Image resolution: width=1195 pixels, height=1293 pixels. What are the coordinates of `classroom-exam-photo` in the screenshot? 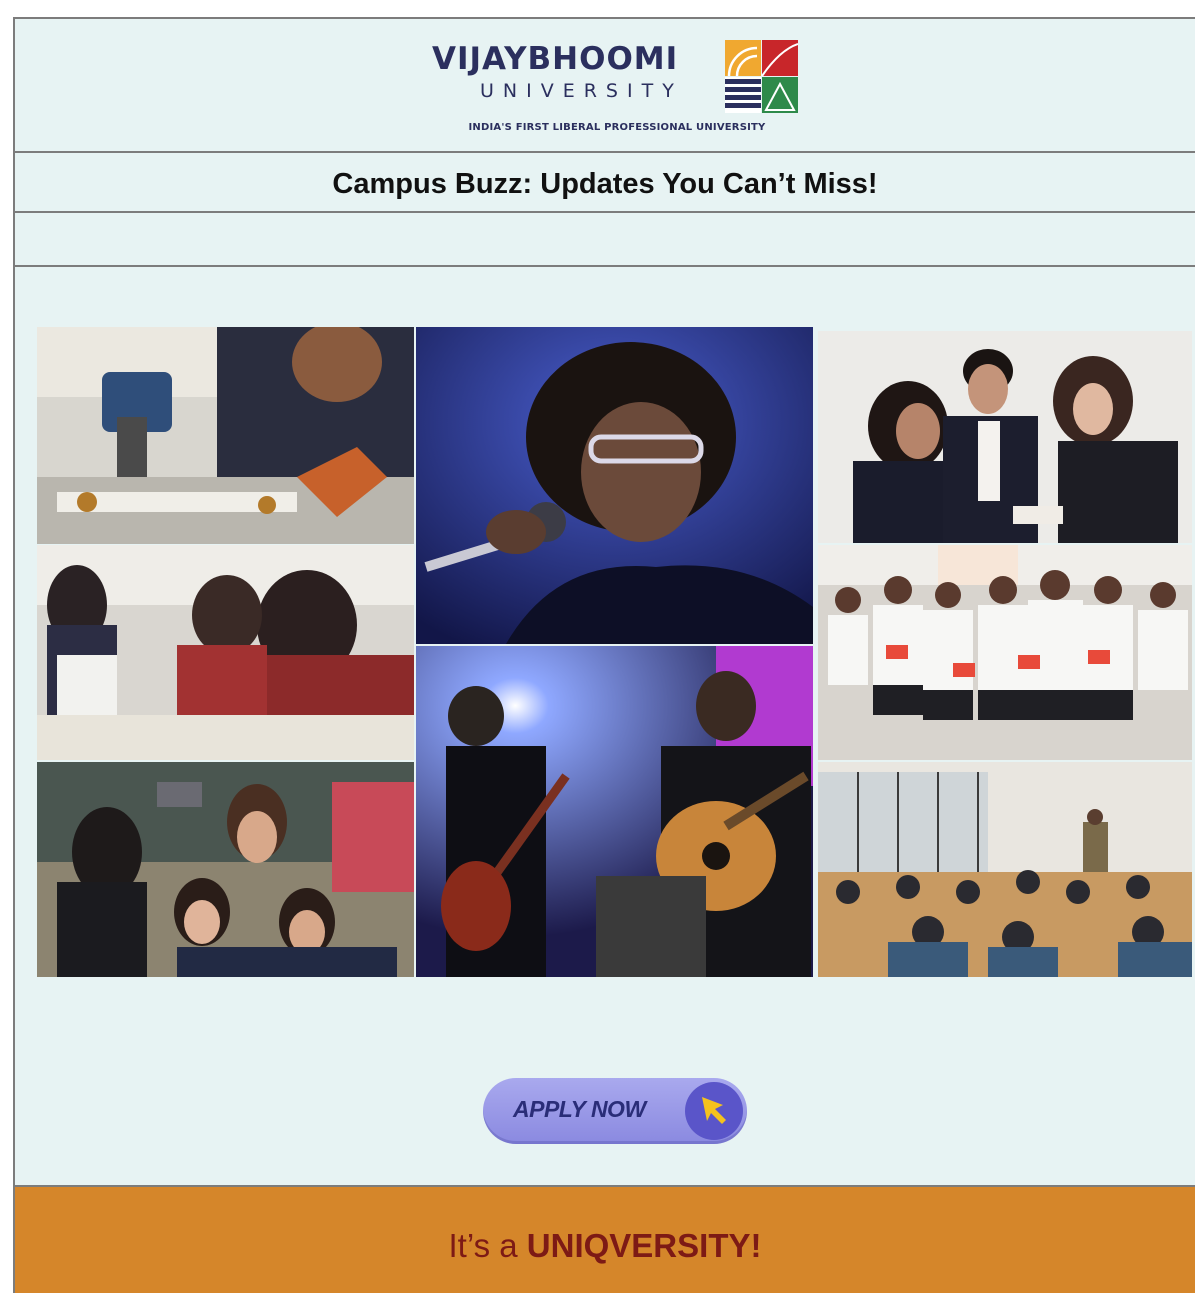 It's located at (225, 652).